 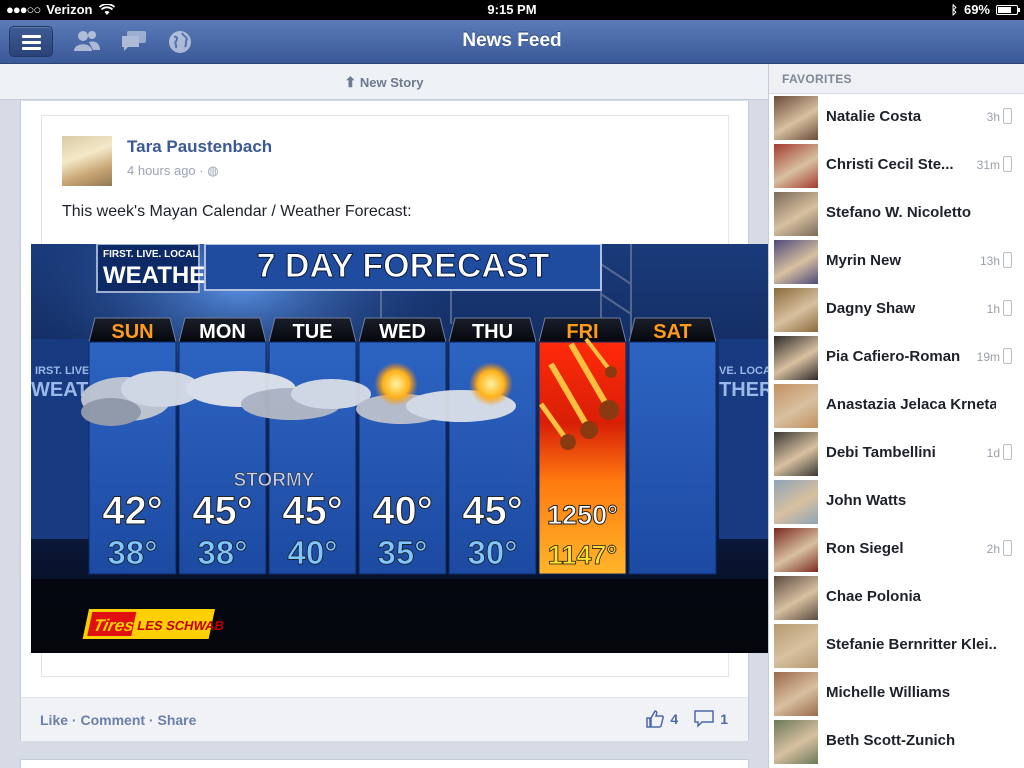 I want to click on nav-bar: News Feed, so click(x=512, y=42).